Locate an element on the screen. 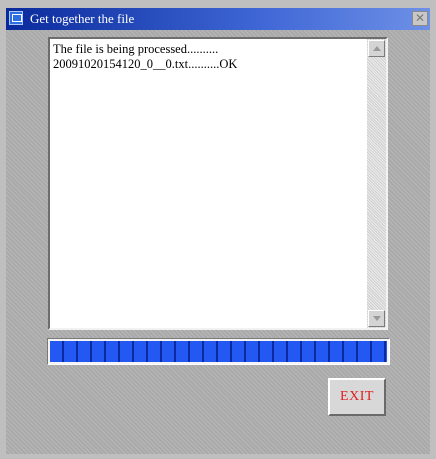 The image size is (436, 459). scroll-up-button is located at coordinates (376, 48).